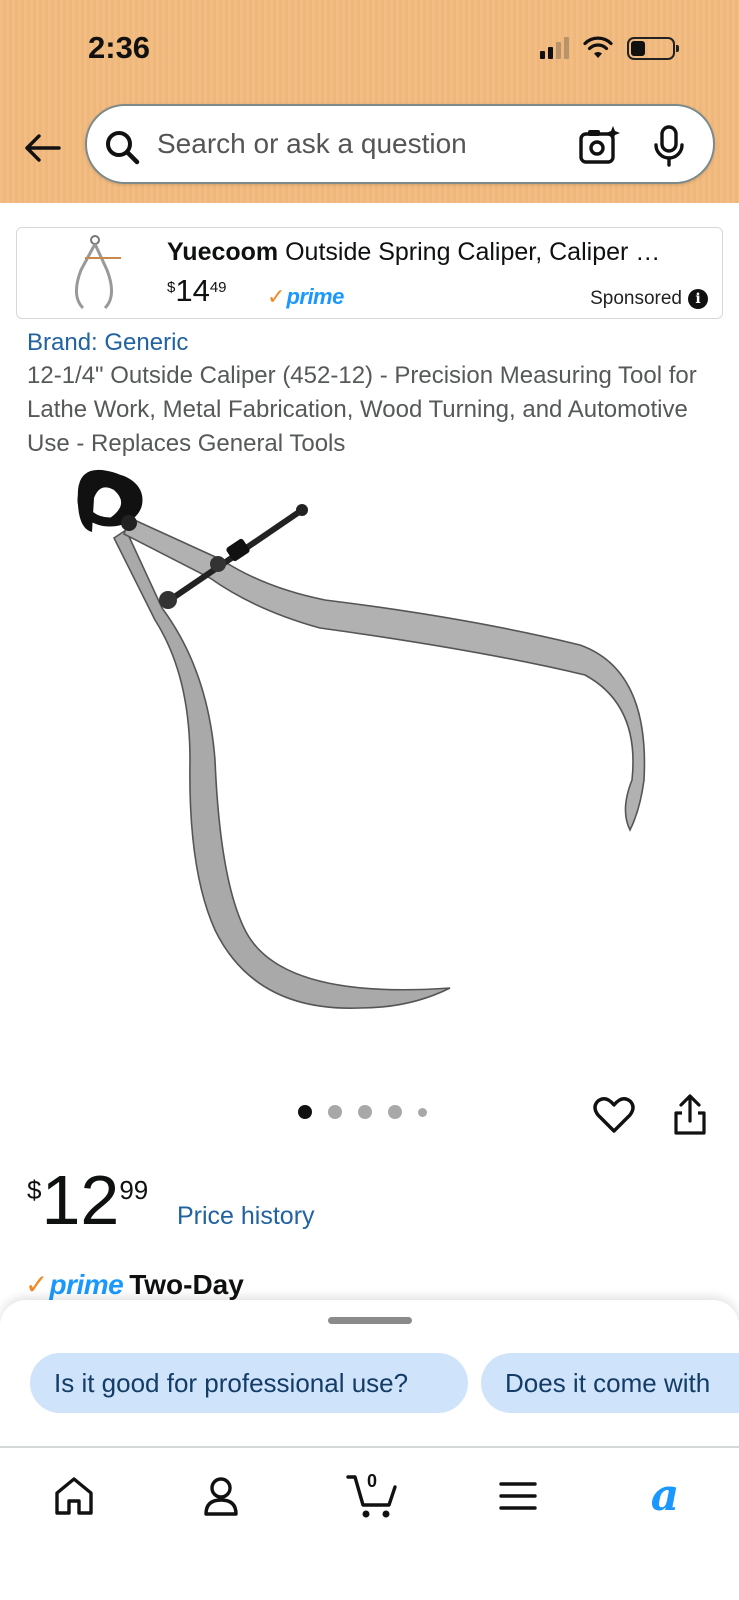 This screenshot has width=739, height=1600. What do you see at coordinates (34, 1190) in the screenshot?
I see `price-currency: $` at bounding box center [34, 1190].